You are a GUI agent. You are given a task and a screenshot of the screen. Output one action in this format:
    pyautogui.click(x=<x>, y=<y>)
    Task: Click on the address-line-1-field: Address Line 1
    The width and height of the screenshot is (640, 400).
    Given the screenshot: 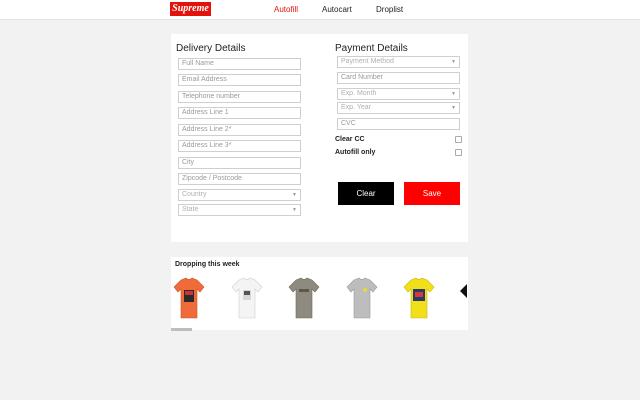 What is the action you would take?
    pyautogui.click(x=239, y=113)
    